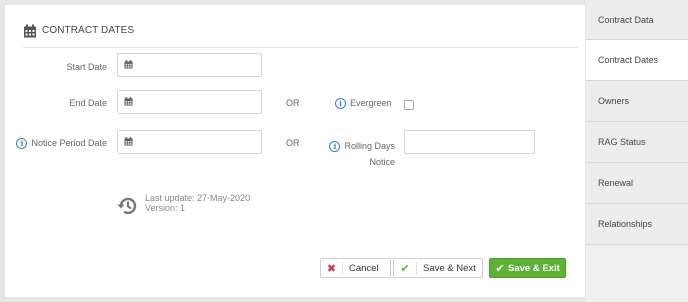 The width and height of the screenshot is (688, 302). Describe the element at coordinates (637, 60) in the screenshot. I see `sidebar-item-contract-dates: Contract Dates` at that location.